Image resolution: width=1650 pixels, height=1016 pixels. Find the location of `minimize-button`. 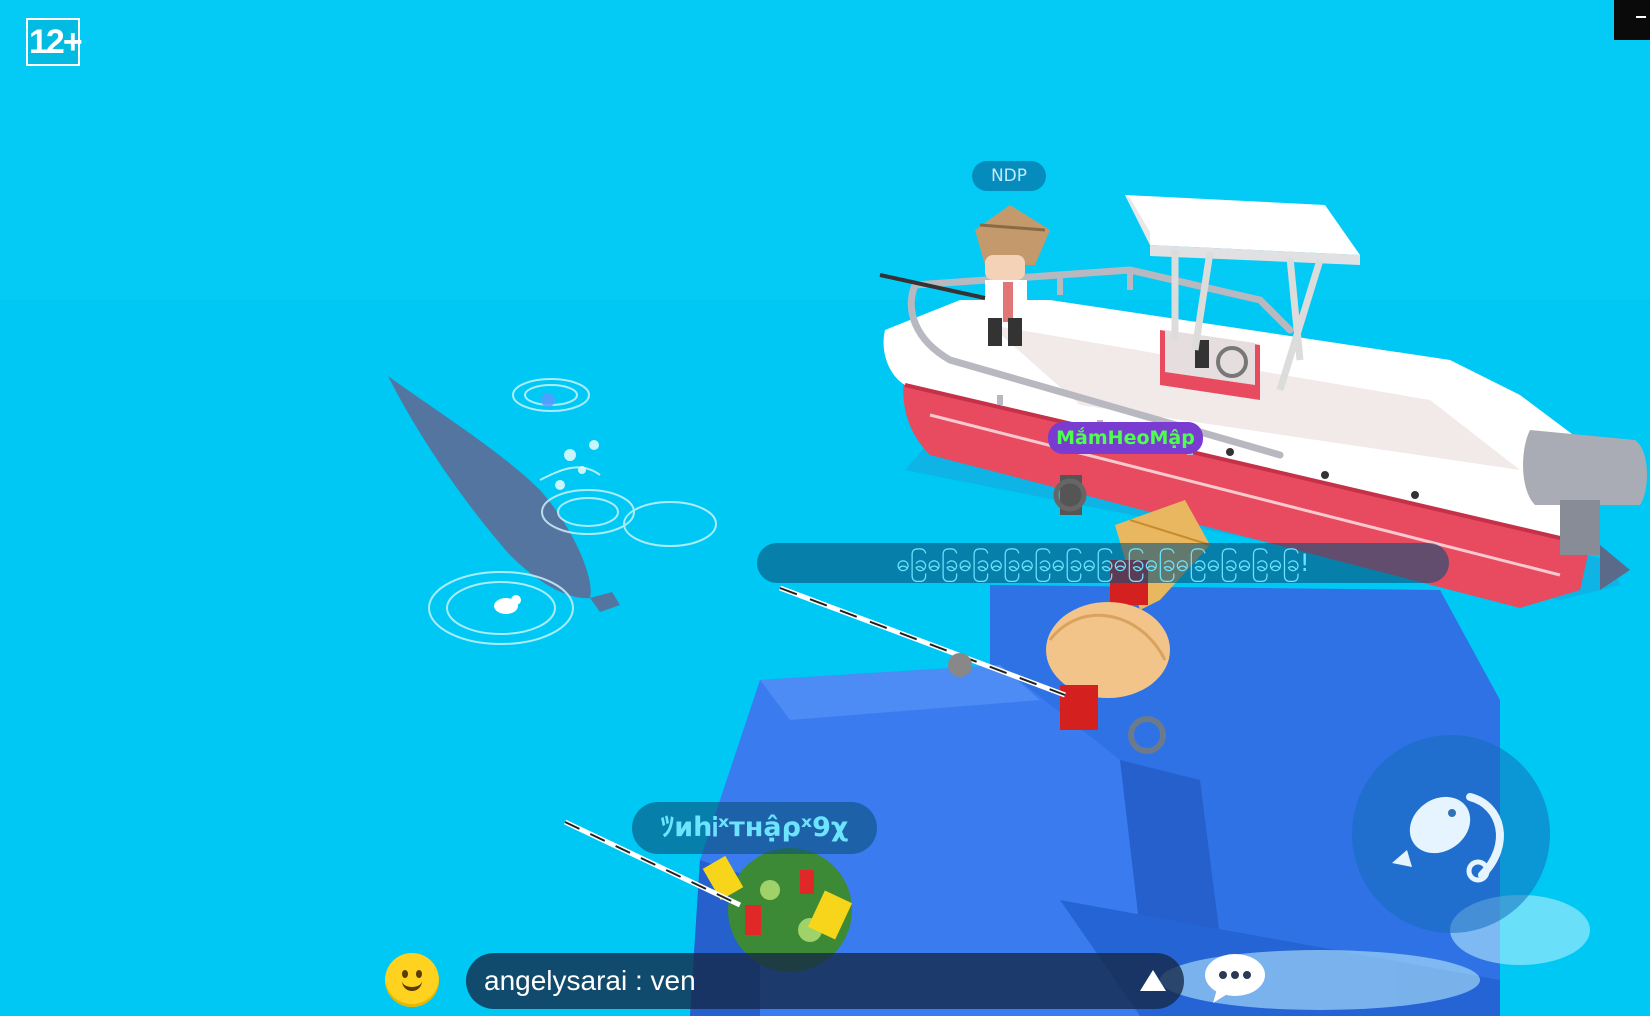

minimize-button is located at coordinates (1632, 20).